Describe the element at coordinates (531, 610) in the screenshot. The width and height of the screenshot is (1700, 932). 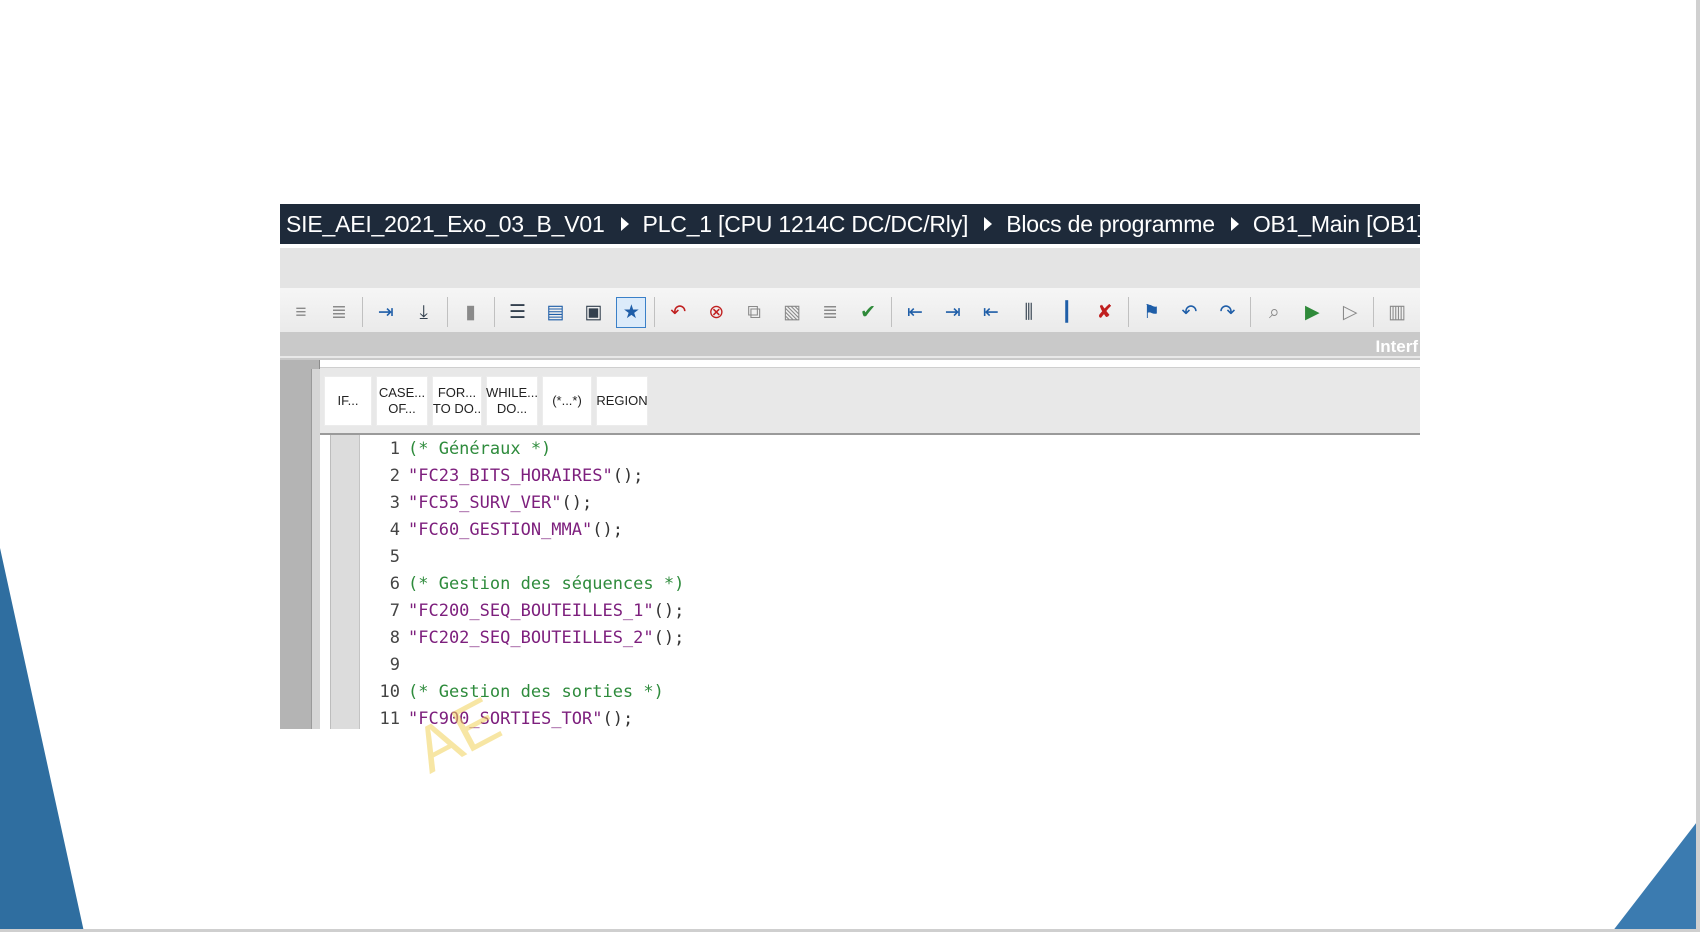
I see `function-call: "FC200_SEQ_BOUTEILLES_1"` at that location.